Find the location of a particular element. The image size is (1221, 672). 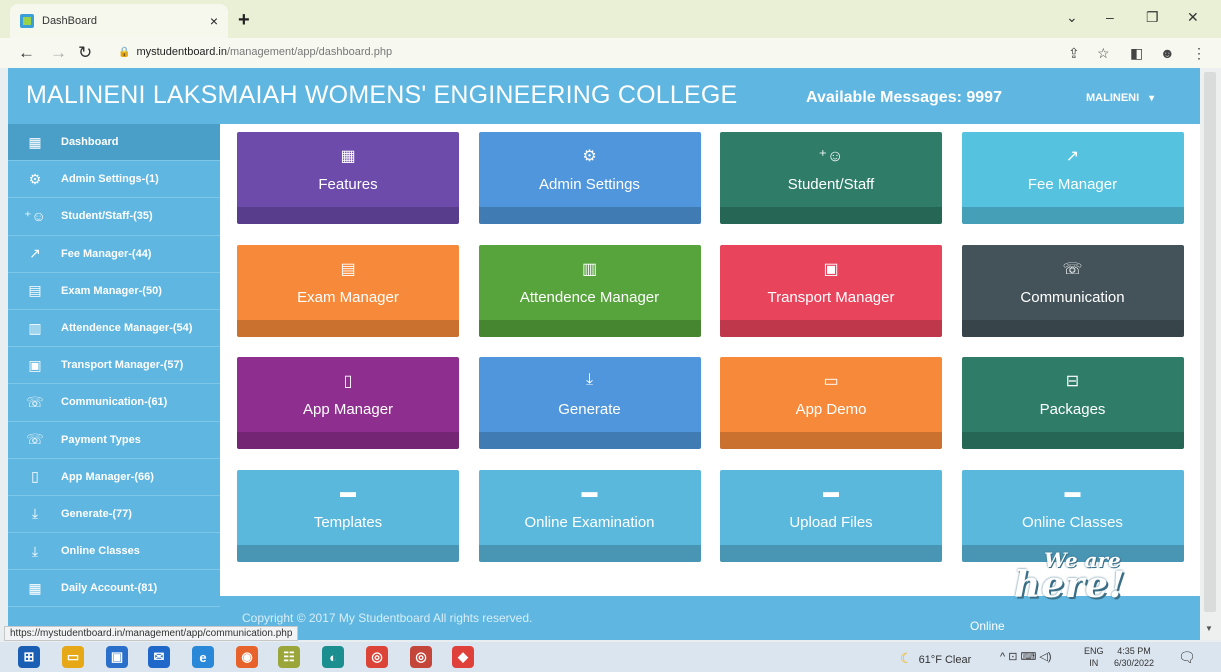

system-tray: ^ ⊡ ⌨ ◁) is located at coordinates (1026, 656).